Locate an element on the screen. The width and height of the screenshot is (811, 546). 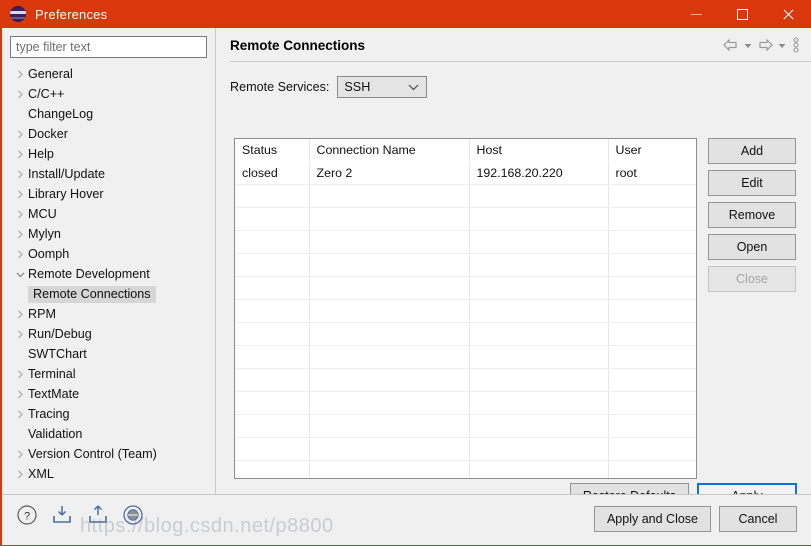
close-icon is located at coordinates (788, 14).